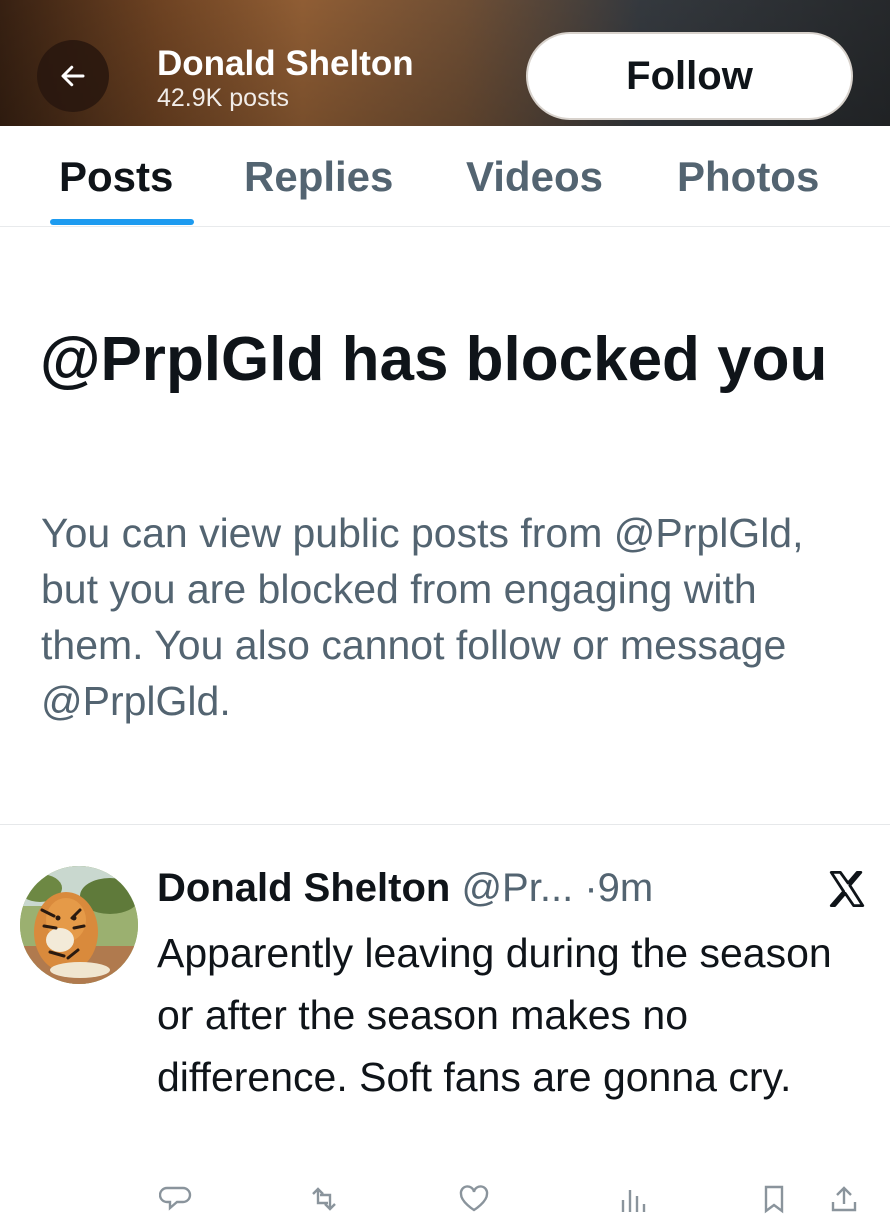  Describe the element at coordinates (844, 1199) in the screenshot. I see `share-icon` at that location.